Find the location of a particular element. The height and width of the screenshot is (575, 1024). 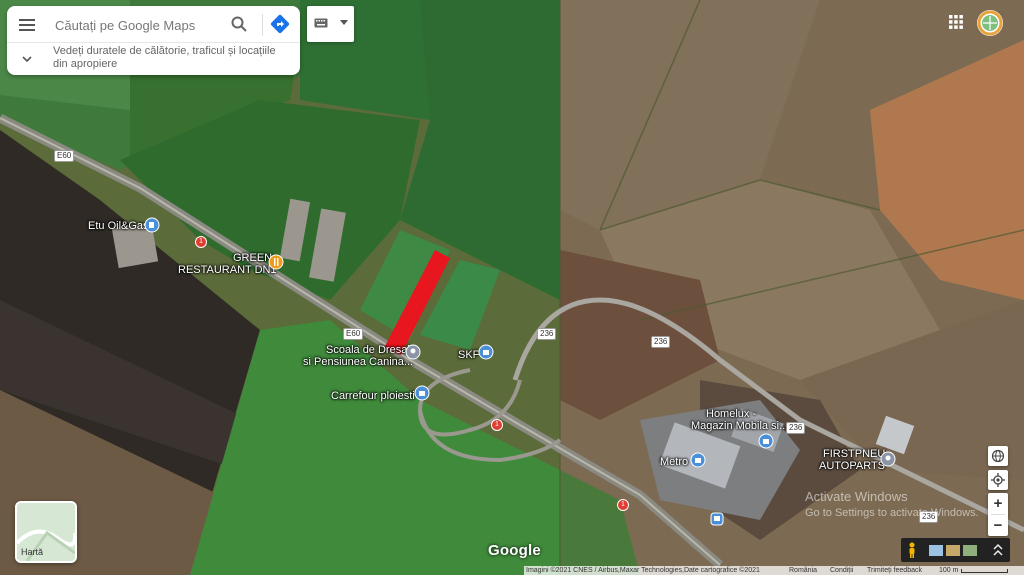

divider is located at coordinates (262, 25).